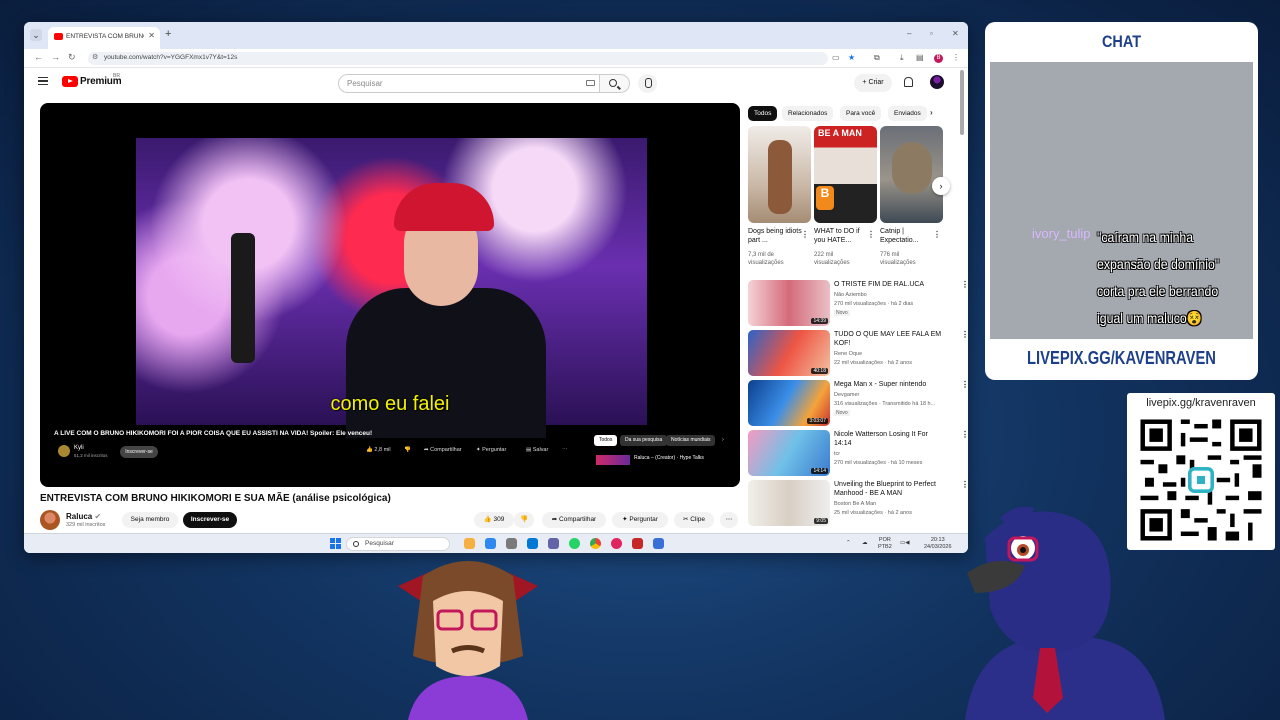  Describe the element at coordinates (955, 33) in the screenshot. I see `close-window-icon: ✕` at that location.